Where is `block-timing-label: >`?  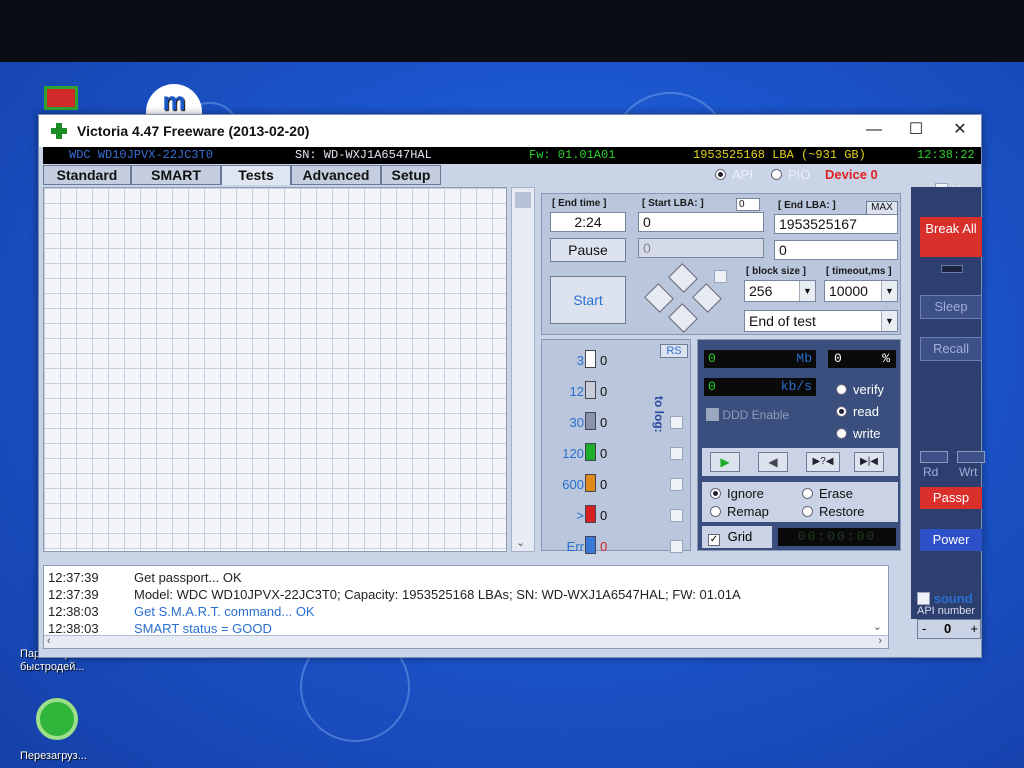
block-timing-label: > is located at coordinates (580, 515).